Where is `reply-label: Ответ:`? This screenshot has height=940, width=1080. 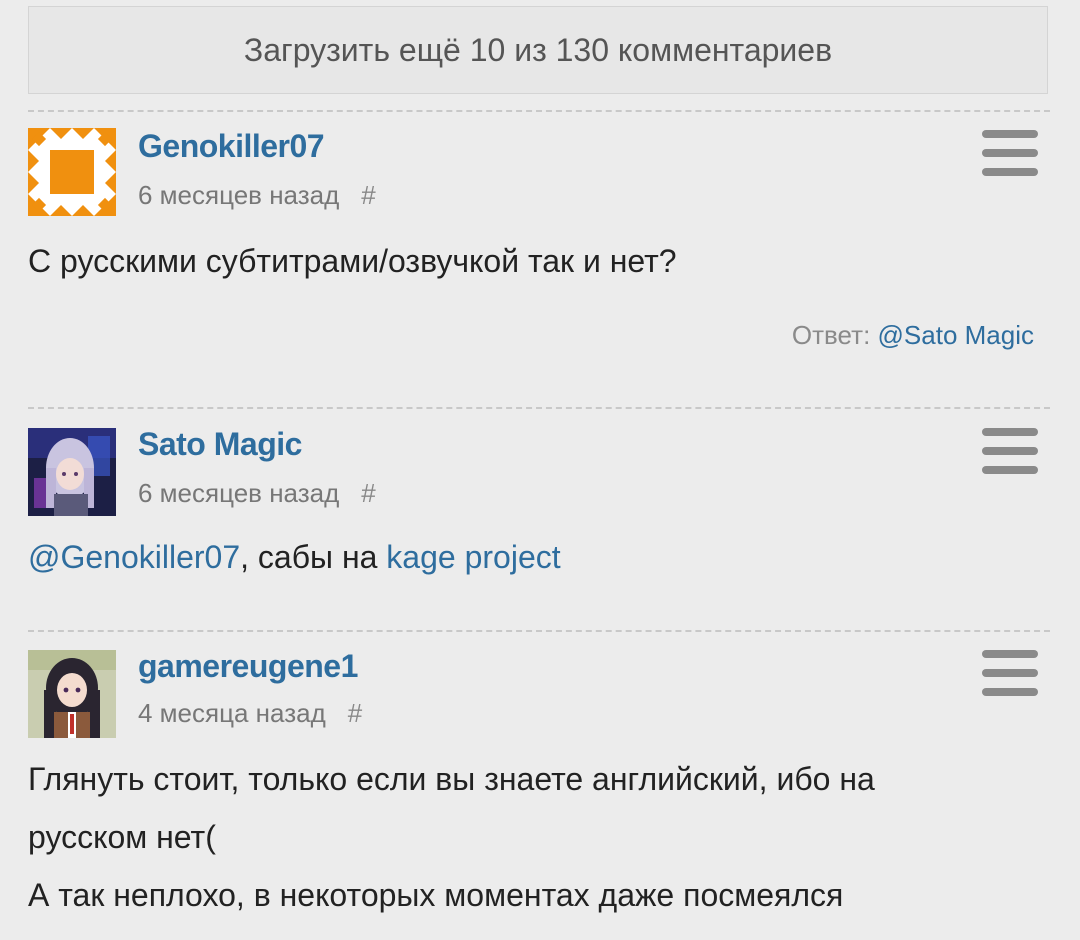
reply-label: Ответ: is located at coordinates (831, 335).